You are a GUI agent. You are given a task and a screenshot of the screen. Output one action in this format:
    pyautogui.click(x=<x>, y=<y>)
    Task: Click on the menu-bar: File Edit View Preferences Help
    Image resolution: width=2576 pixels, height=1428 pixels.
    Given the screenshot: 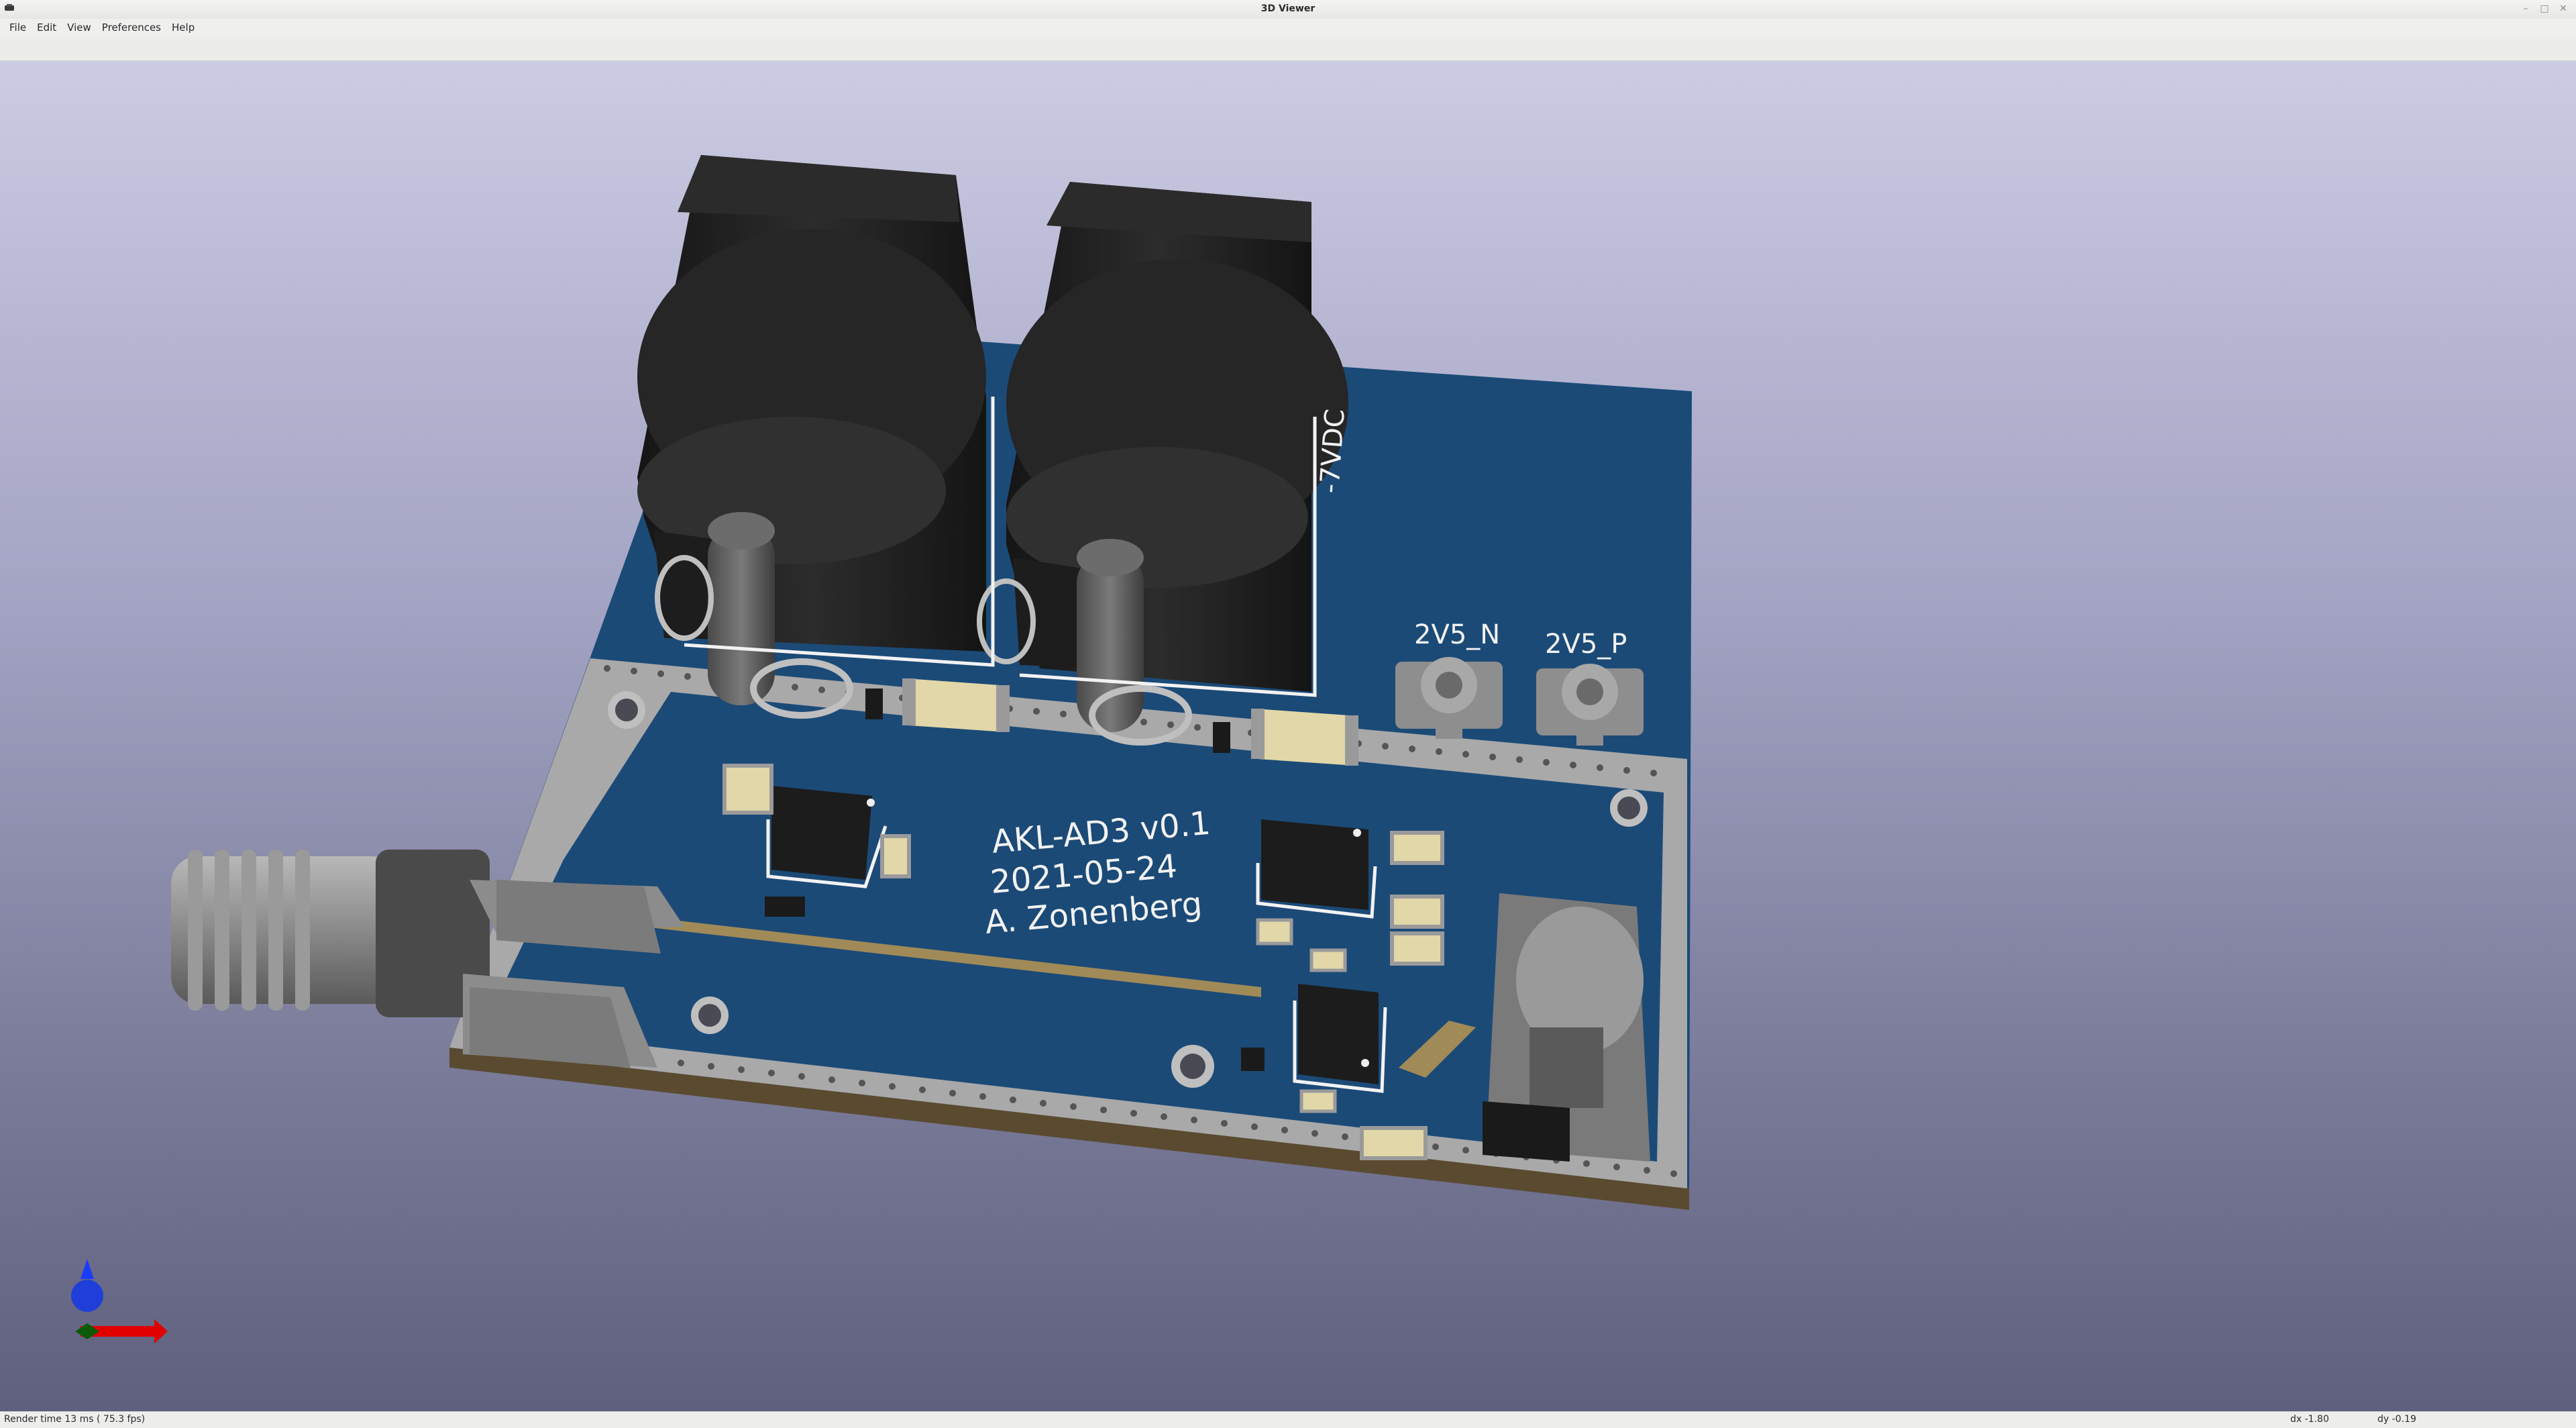 What is the action you would take?
    pyautogui.click(x=1288, y=27)
    